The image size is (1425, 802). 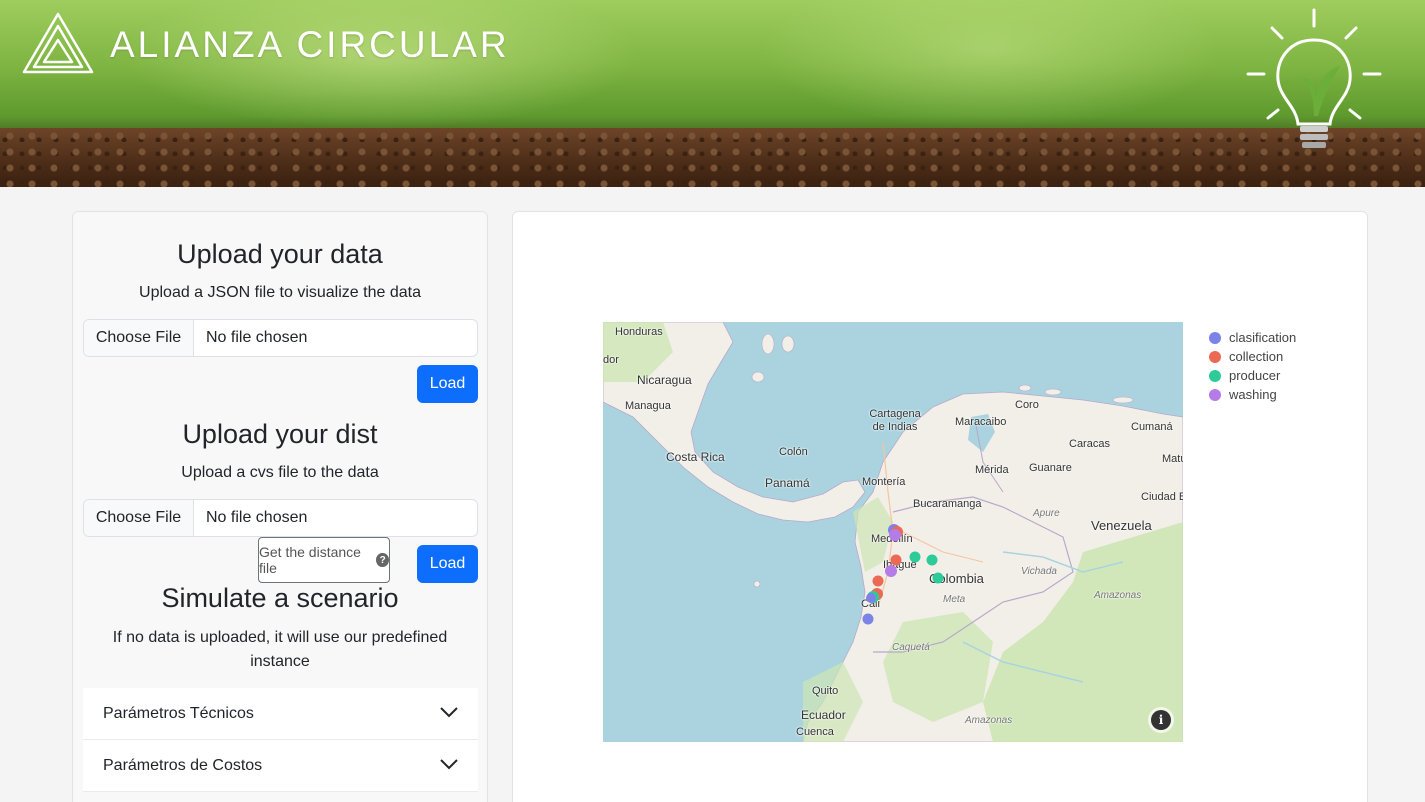 I want to click on legend-label: washing, so click(x=1253, y=394).